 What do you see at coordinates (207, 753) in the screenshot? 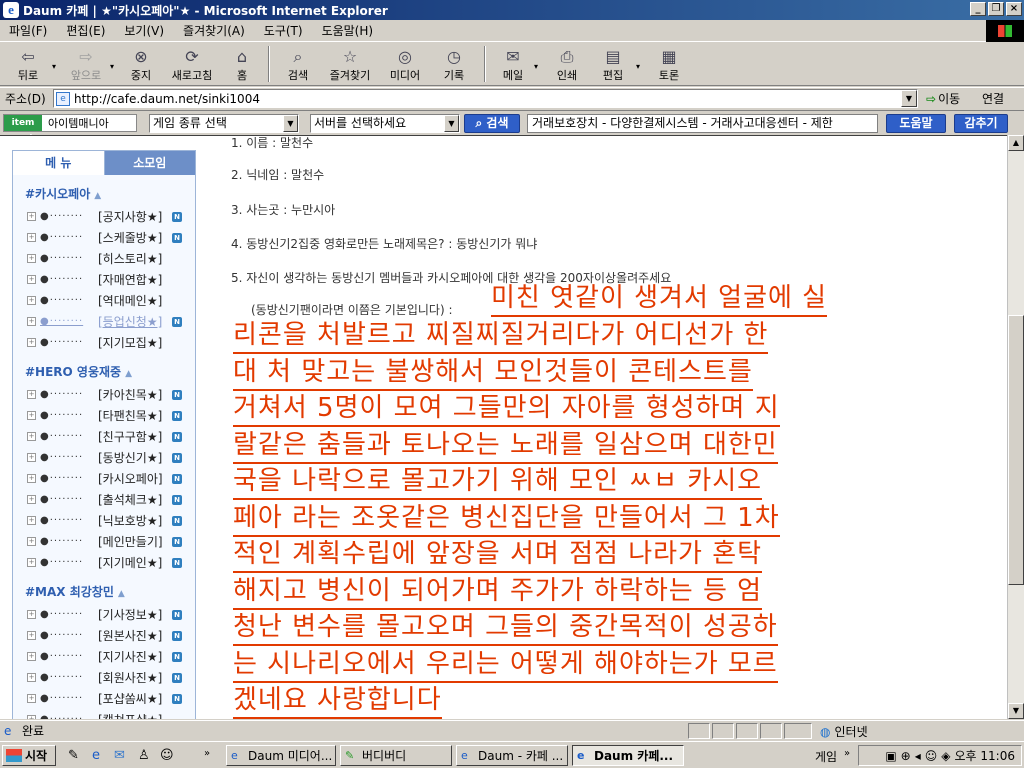
I see `quicklaunch-more-icon: »` at bounding box center [207, 753].